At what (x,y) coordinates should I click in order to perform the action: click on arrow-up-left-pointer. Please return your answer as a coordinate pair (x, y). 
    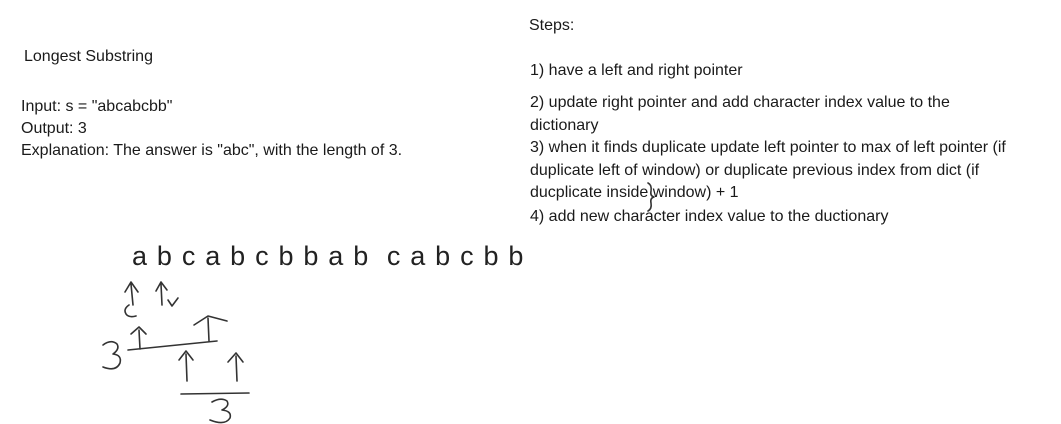
    Looking at the image, I should click on (131, 293).